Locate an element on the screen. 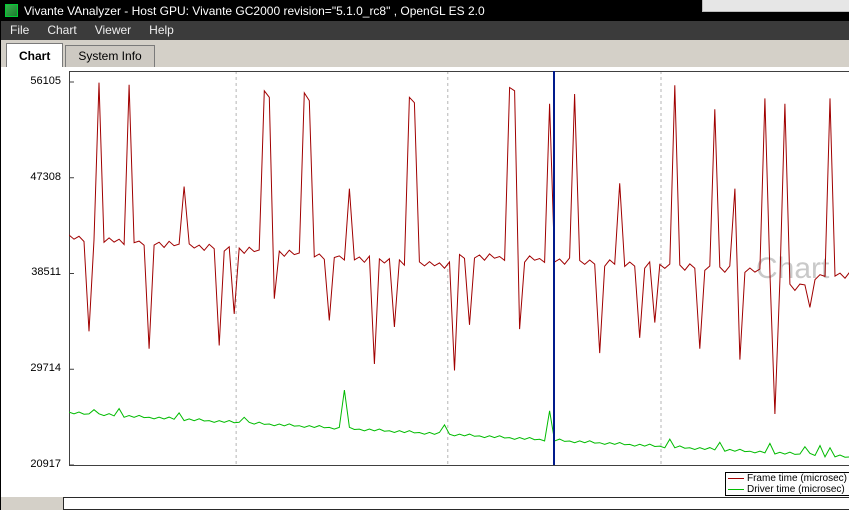 Image resolution: width=849 pixels, height=510 pixels. menu-bar: File Chart Viewer Help is located at coordinates (425, 30).